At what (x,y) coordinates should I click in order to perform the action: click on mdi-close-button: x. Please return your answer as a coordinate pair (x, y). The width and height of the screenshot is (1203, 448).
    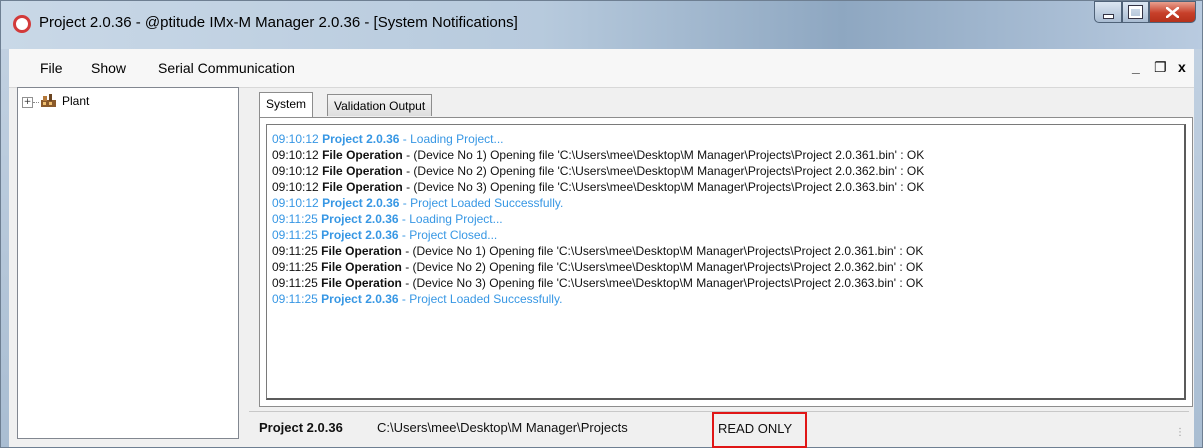
    Looking at the image, I should click on (1182, 67).